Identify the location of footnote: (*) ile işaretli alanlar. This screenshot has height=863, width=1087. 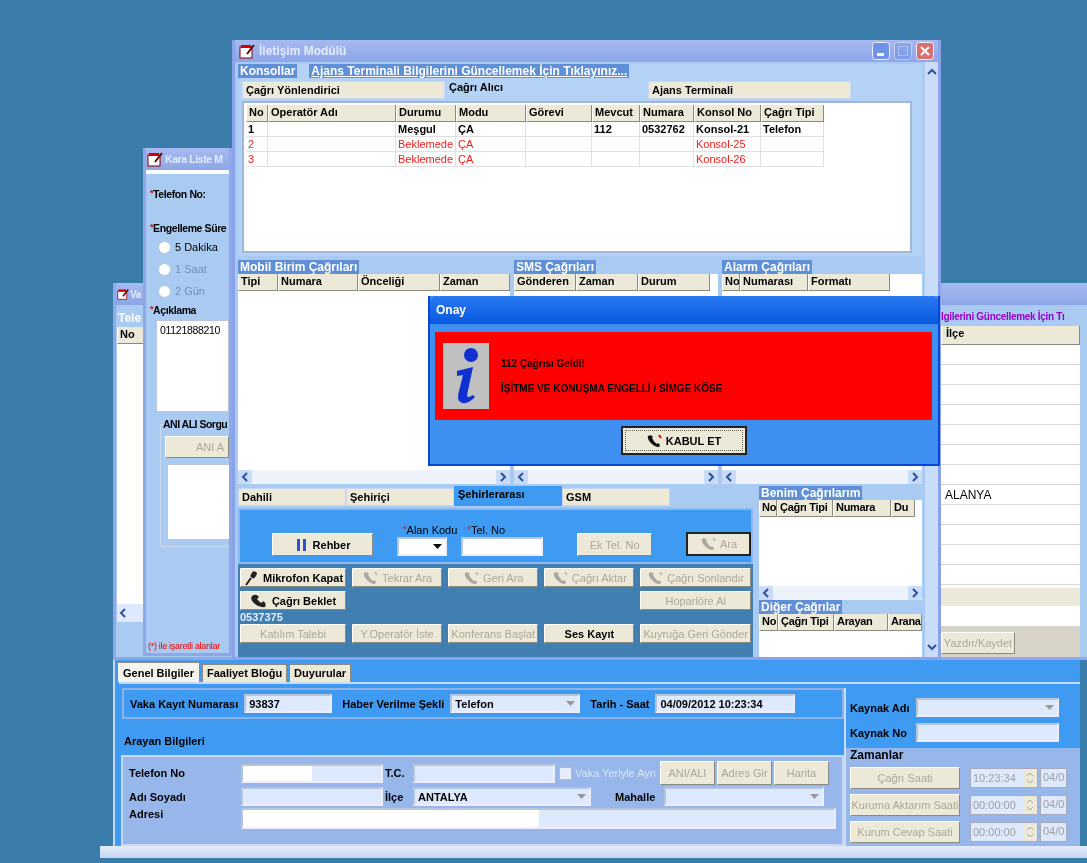
(184, 646).